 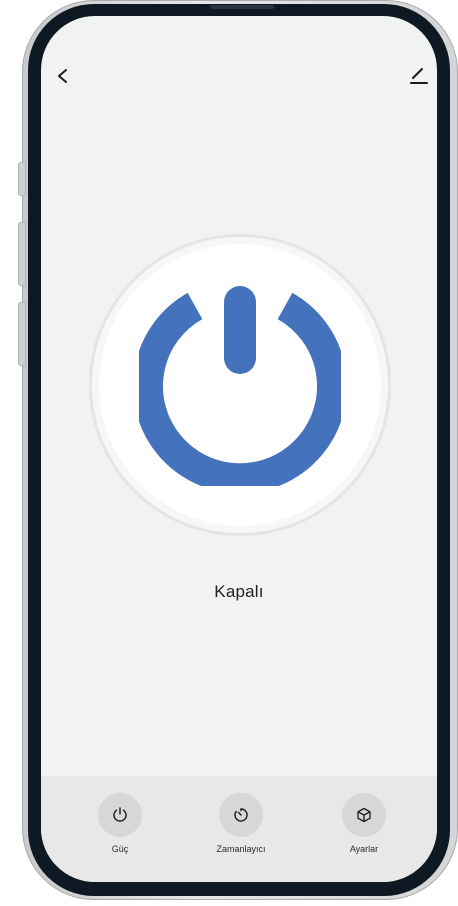 I want to click on tab-settings-circle, so click(x=364, y=815).